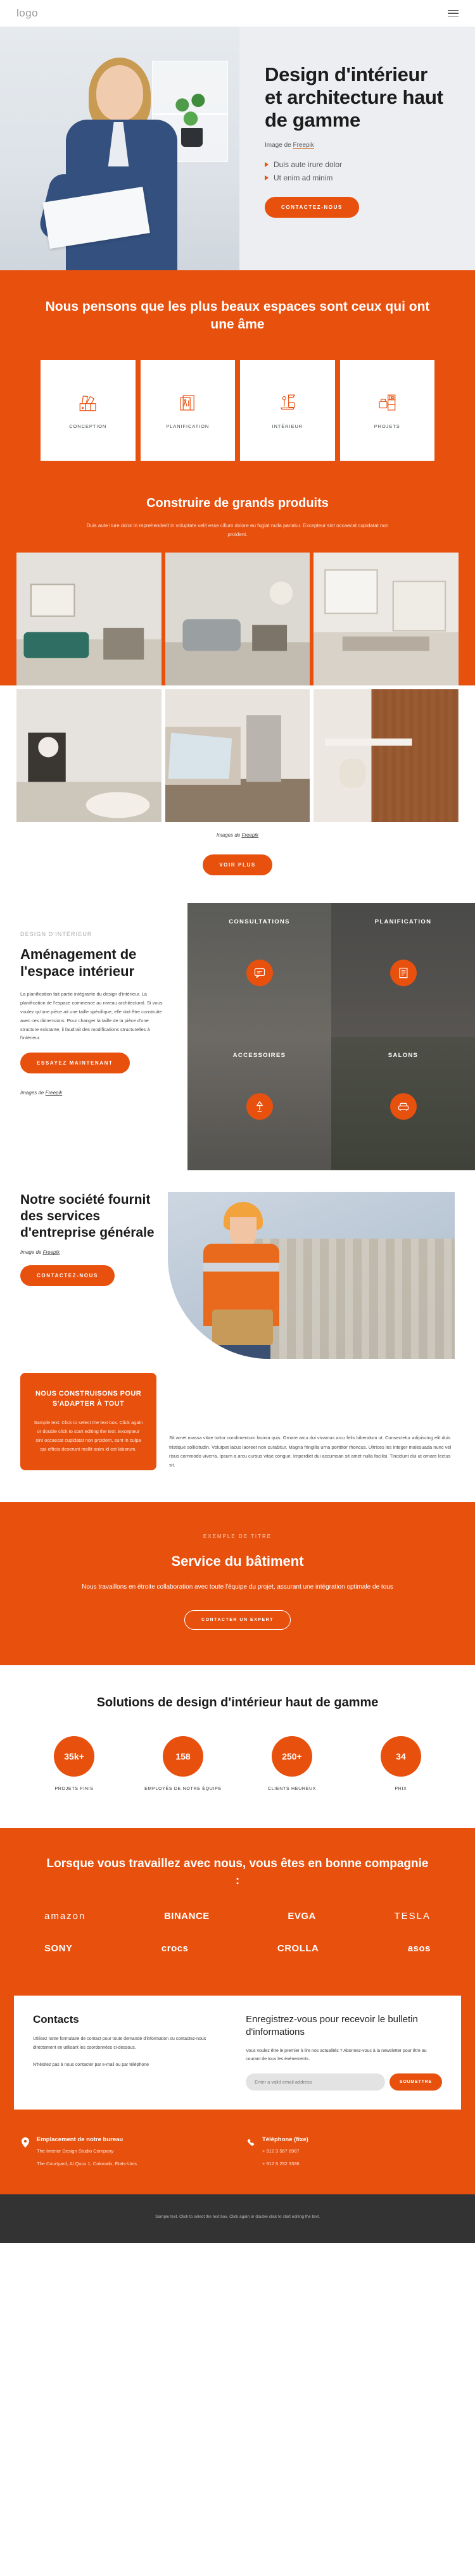 This screenshot has width=475, height=2576. I want to click on brand-logo: amazon, so click(65, 1916).